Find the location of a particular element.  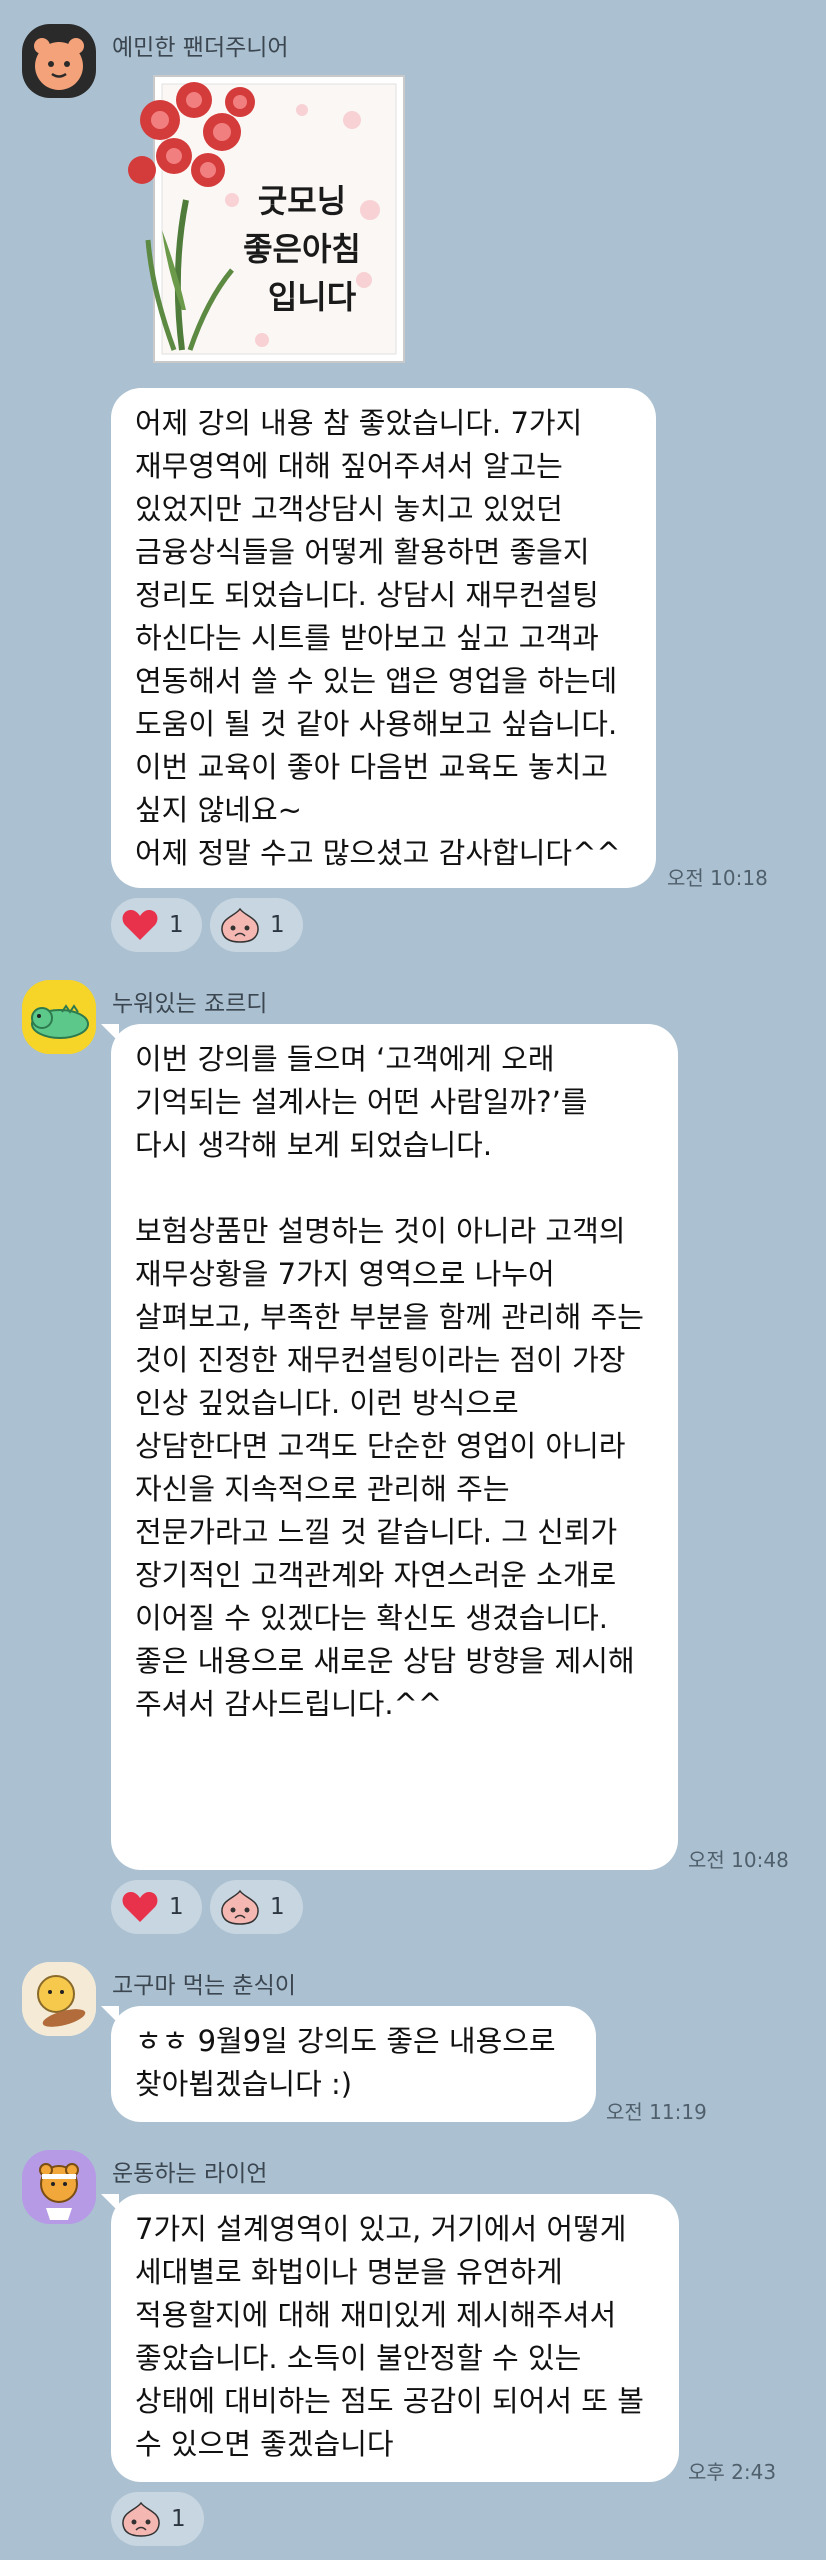

avatar-jordy is located at coordinates (59, 1017).